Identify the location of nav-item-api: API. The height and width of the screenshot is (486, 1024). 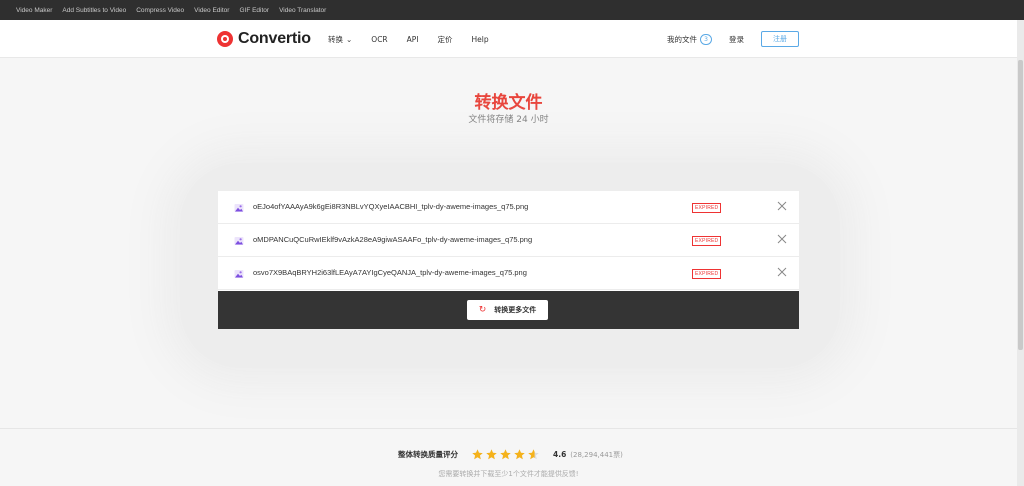
(413, 39).